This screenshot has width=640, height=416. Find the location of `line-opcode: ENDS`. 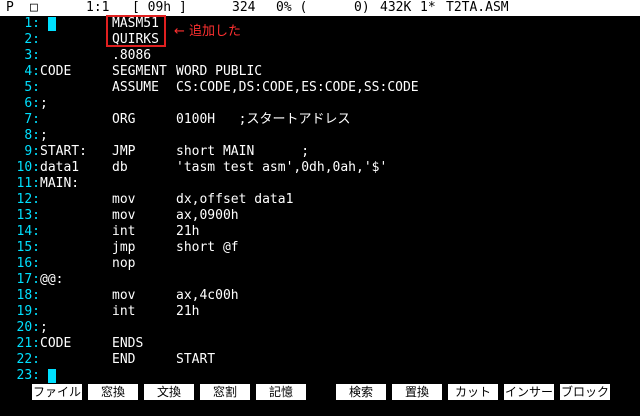

line-opcode: ENDS is located at coordinates (128, 343).